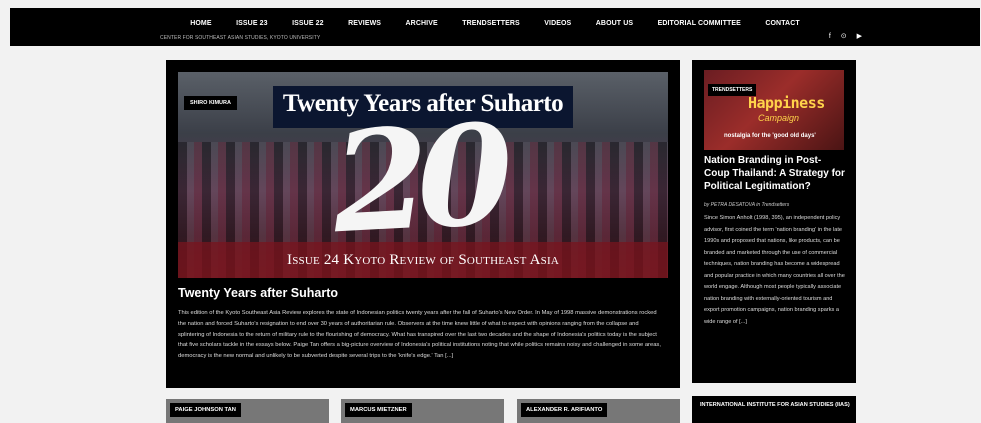  I want to click on nav-home: HOME, so click(200, 23).